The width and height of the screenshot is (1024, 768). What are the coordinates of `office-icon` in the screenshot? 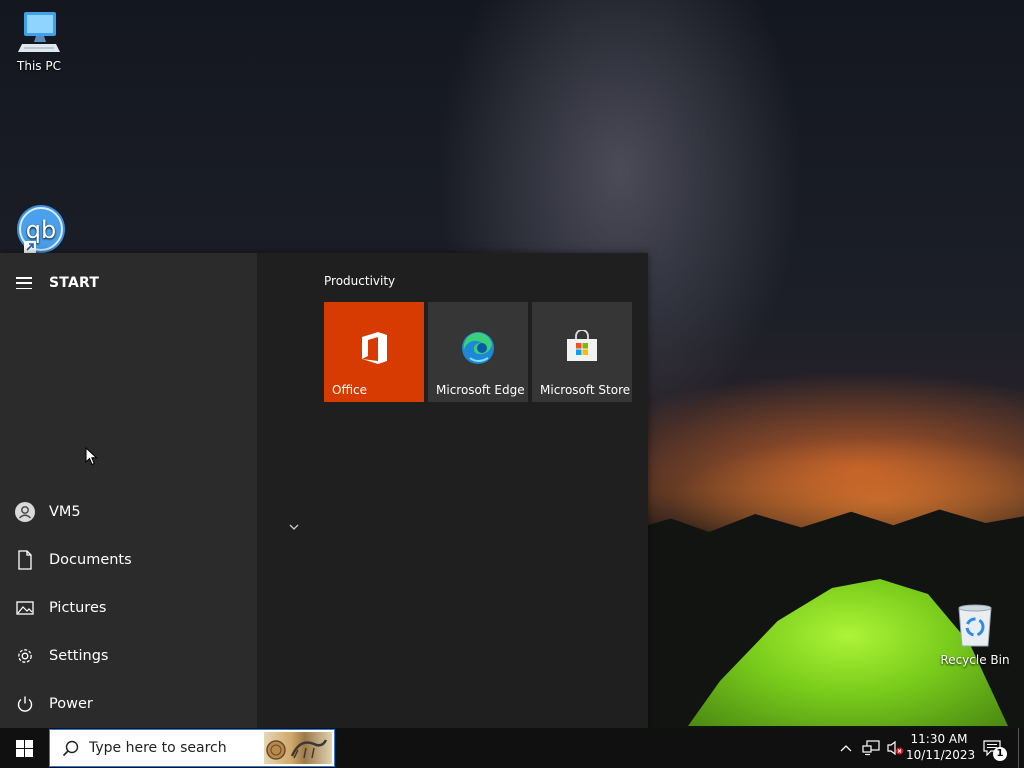 It's located at (374, 348).